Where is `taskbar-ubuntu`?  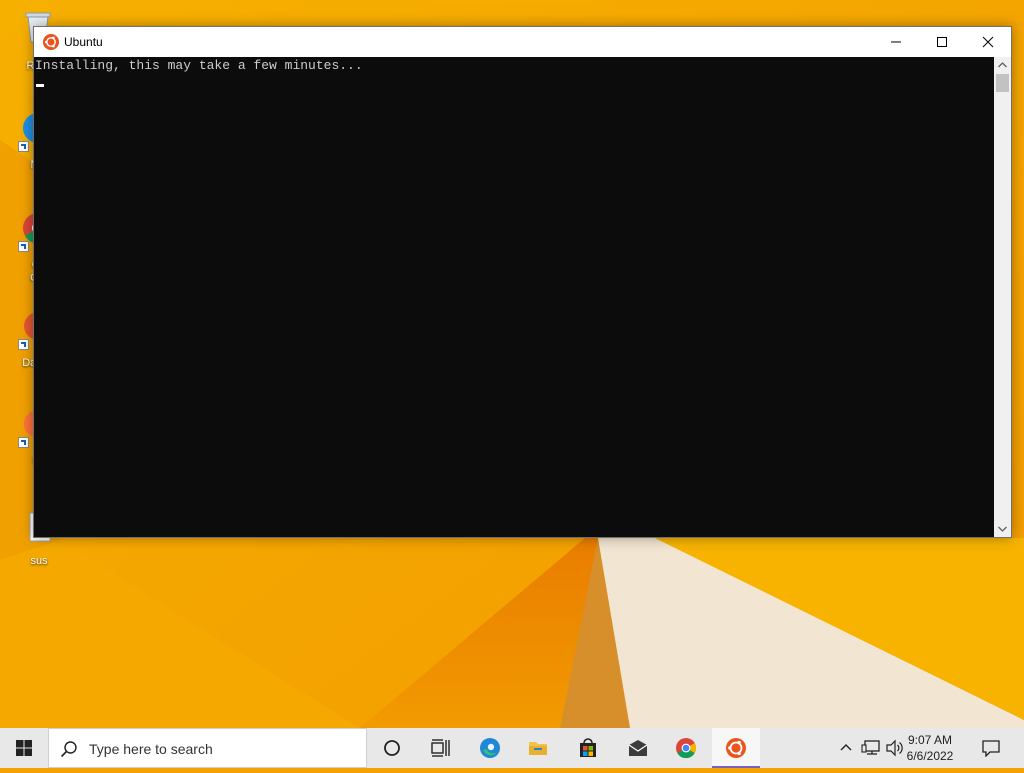
taskbar-ubuntu is located at coordinates (736, 748).